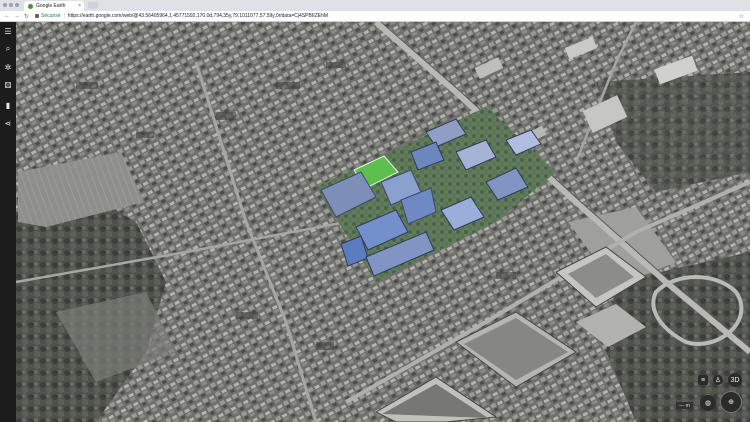  Describe the element at coordinates (731, 402) in the screenshot. I see `compass-icon: ⊕` at that location.